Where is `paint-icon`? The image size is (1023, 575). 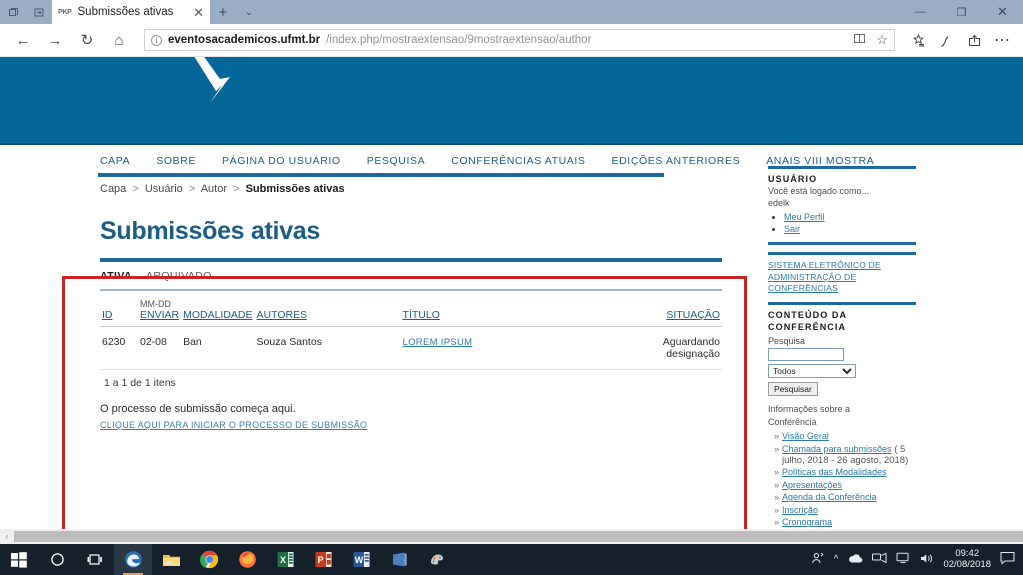
paint-icon is located at coordinates (437, 559).